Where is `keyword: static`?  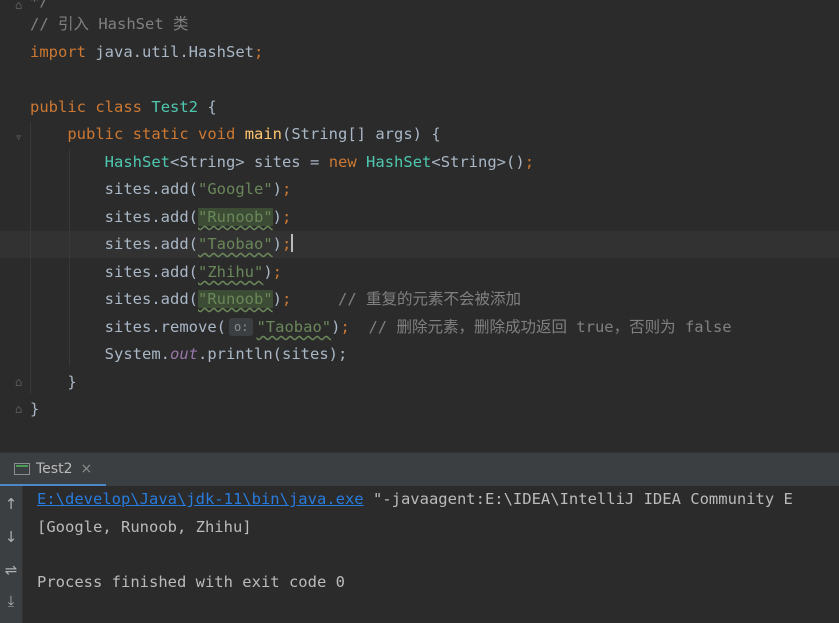
keyword: static is located at coordinates (160, 134).